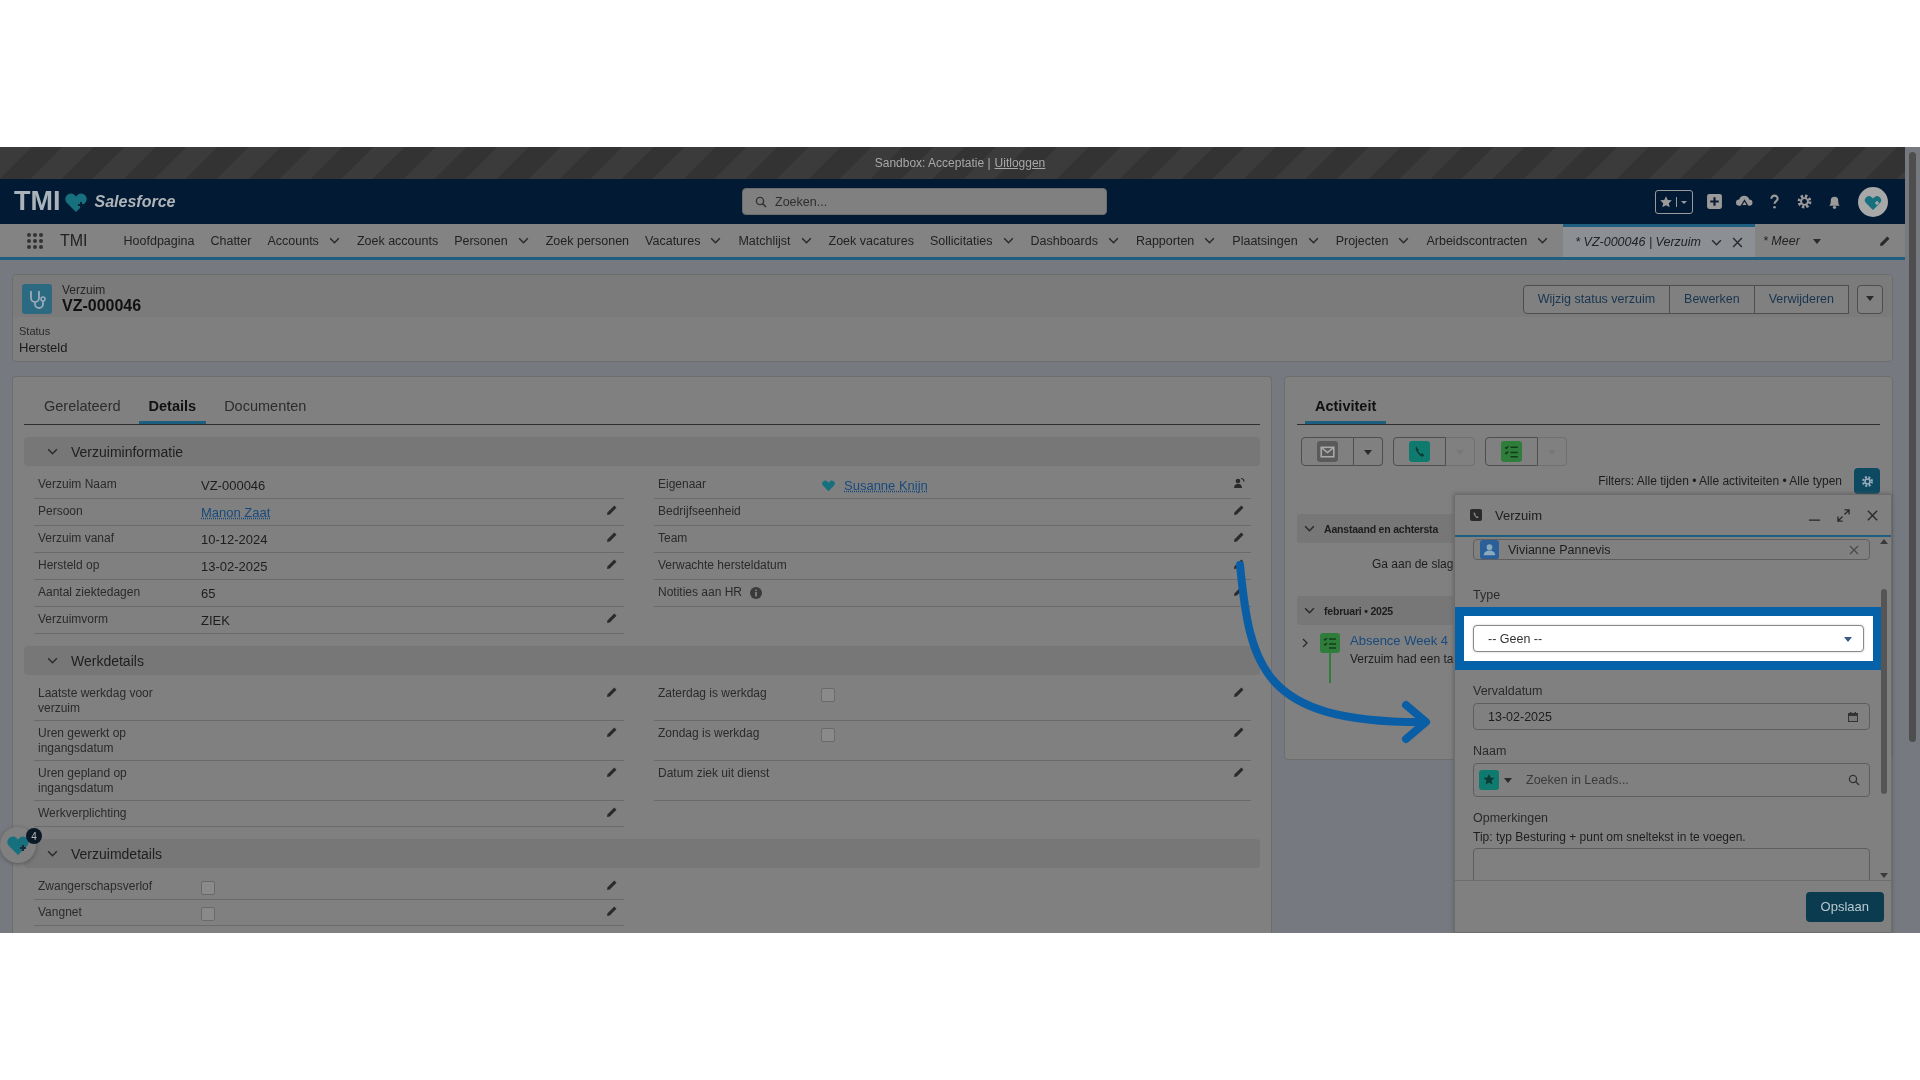 The image size is (1920, 1080). Describe the element at coordinates (642, 853) in the screenshot. I see `section-header: Verzuimdetails` at that location.